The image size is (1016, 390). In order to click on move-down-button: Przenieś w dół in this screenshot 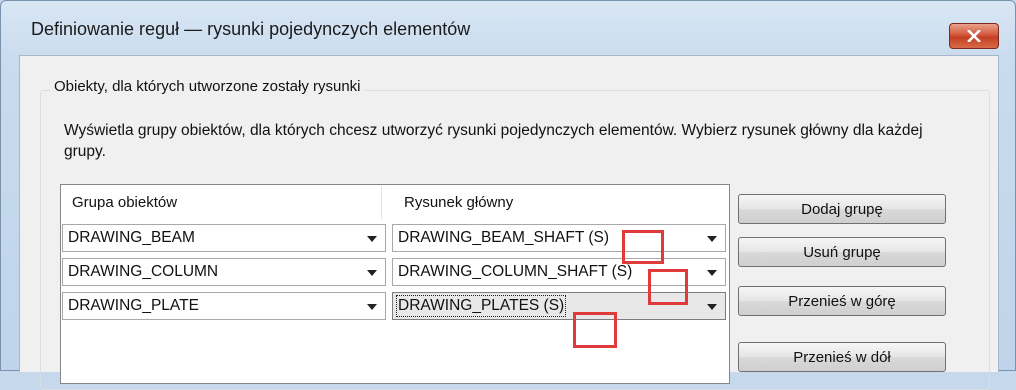, I will do `click(842, 357)`.